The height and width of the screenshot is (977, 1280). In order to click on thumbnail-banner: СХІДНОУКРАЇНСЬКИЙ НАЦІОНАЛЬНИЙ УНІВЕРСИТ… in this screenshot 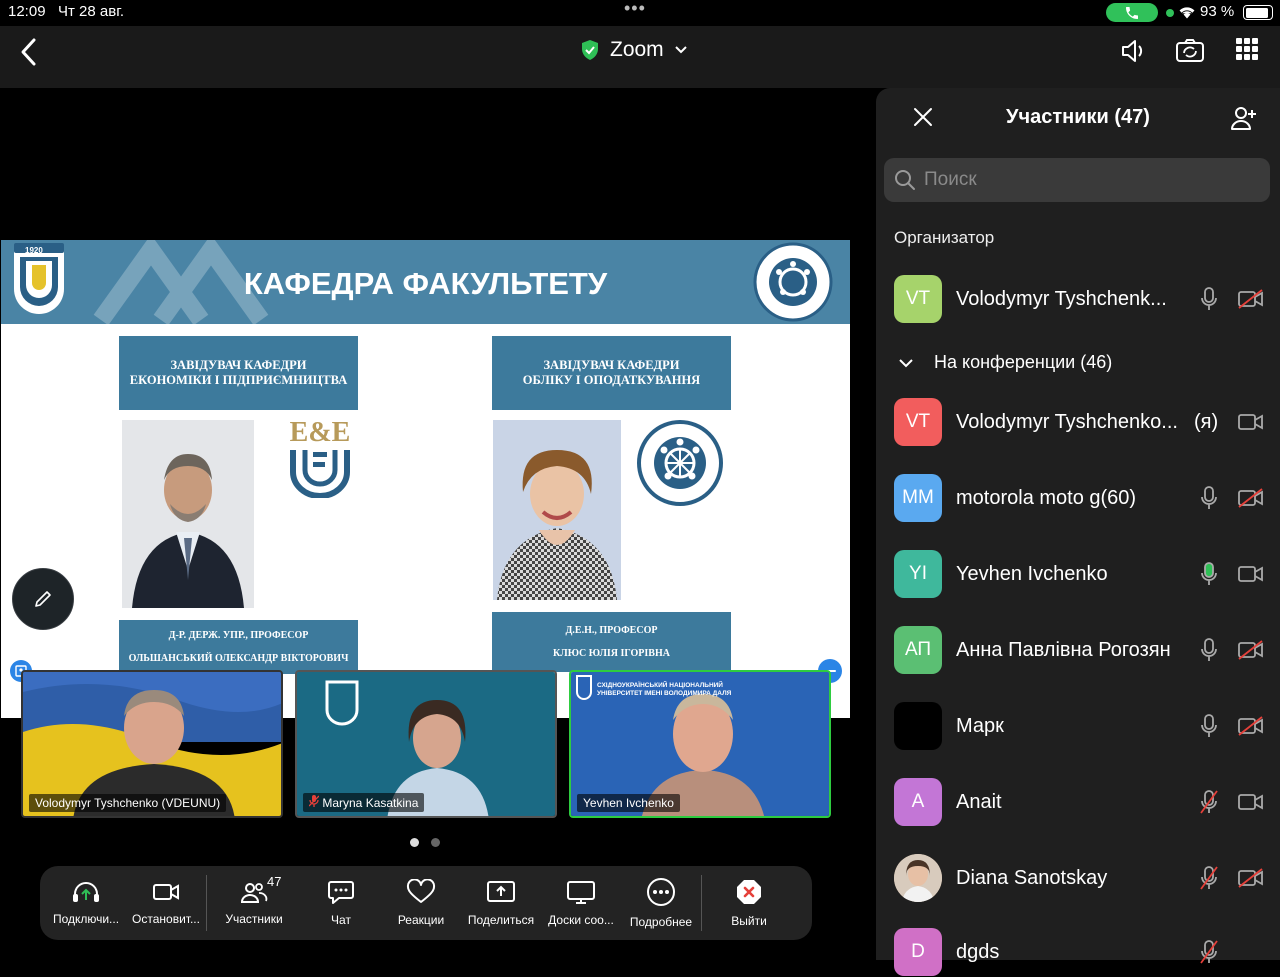, I will do `click(664, 689)`.